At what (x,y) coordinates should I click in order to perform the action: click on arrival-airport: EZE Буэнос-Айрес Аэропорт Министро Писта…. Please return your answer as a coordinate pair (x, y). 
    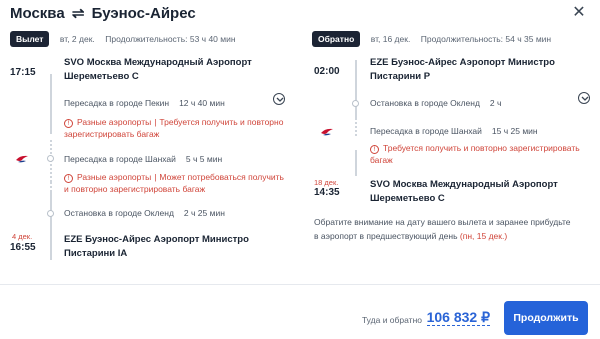
    Looking at the image, I should click on (156, 246).